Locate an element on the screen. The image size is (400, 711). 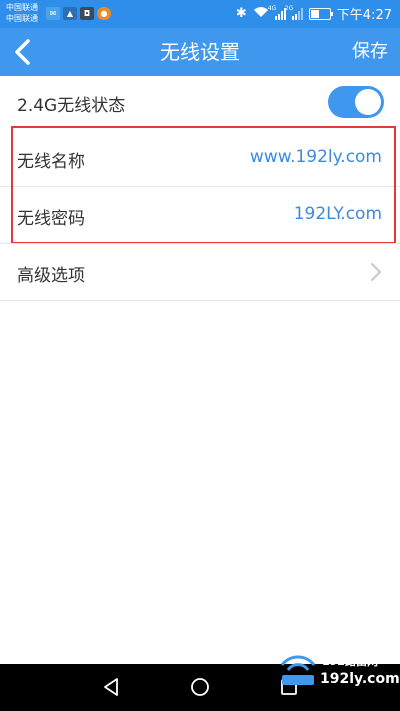
weibo-app-icon: ● is located at coordinates (104, 13).